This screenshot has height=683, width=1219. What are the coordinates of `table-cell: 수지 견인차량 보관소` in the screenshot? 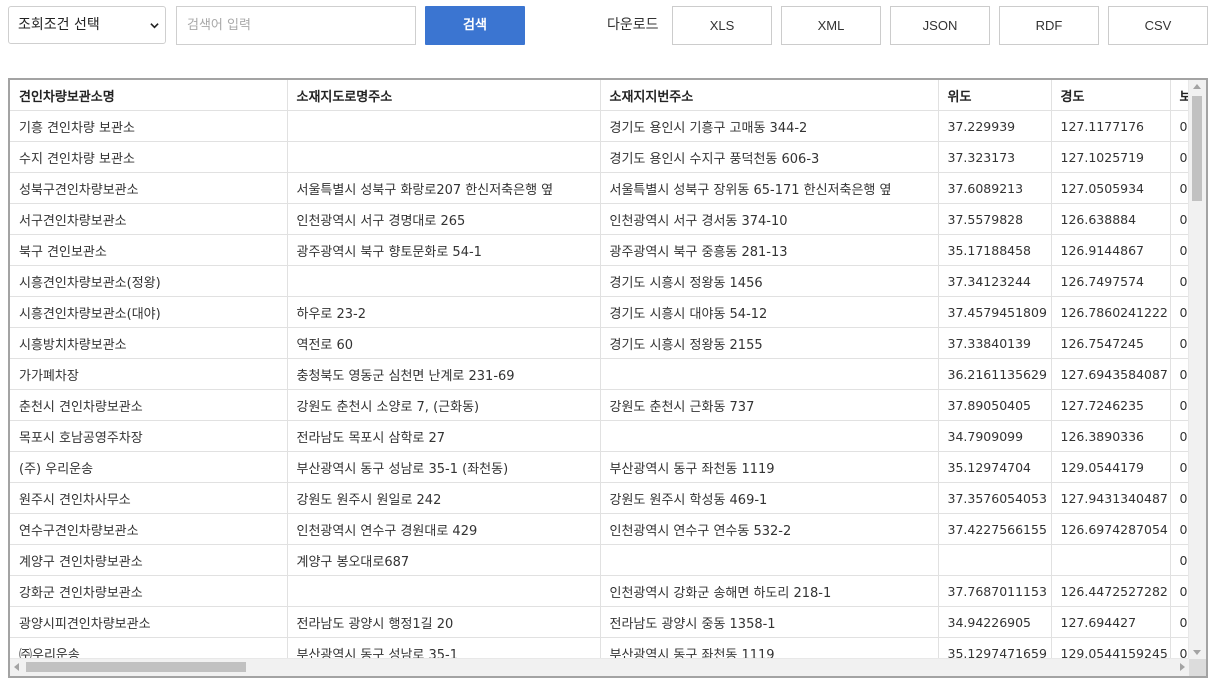 It's located at (149, 157).